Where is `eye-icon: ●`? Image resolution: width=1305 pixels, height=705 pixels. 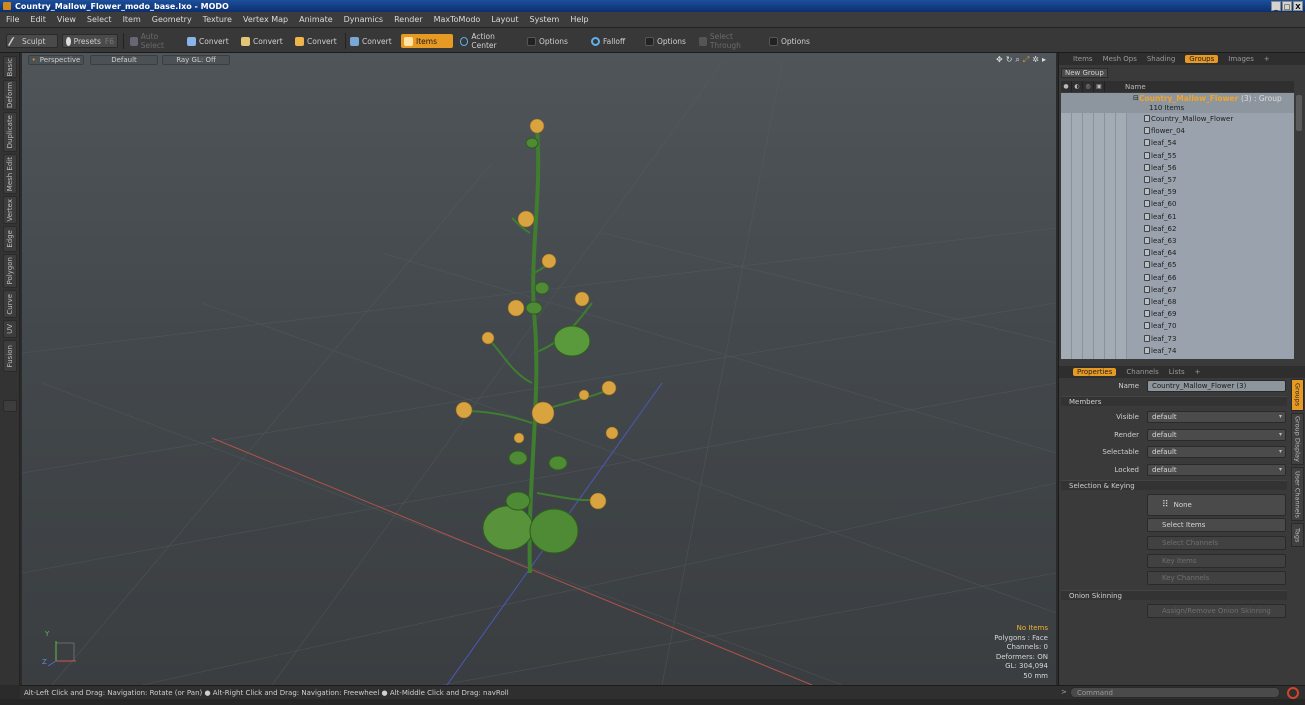 eye-icon: ● is located at coordinates (1066, 86).